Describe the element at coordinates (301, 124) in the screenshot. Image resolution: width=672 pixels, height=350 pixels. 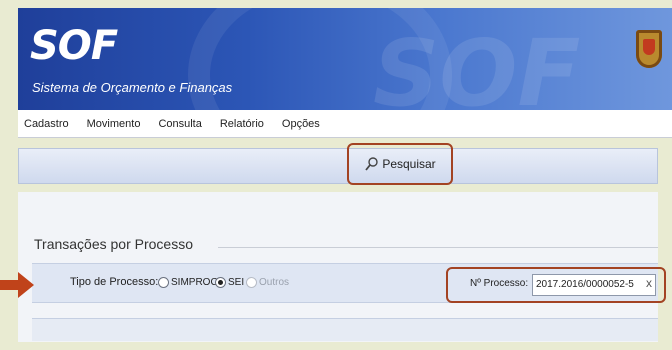
I see `menu-opcoes: Opções` at that location.